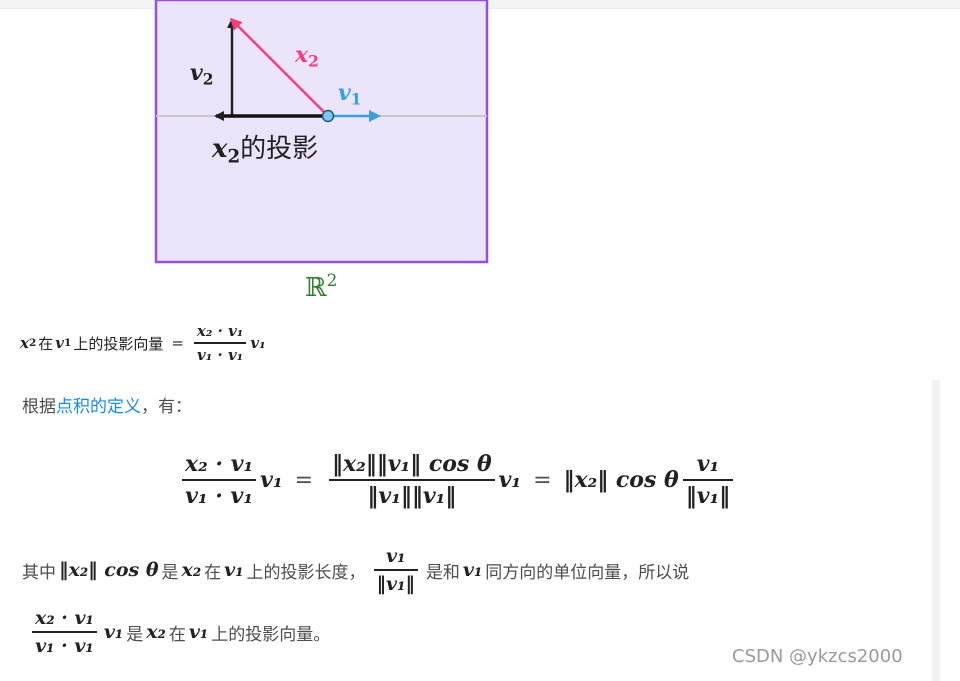 This screenshot has width=960, height=681. Describe the element at coordinates (202, 74) in the screenshot. I see `v2-label: v2` at that location.